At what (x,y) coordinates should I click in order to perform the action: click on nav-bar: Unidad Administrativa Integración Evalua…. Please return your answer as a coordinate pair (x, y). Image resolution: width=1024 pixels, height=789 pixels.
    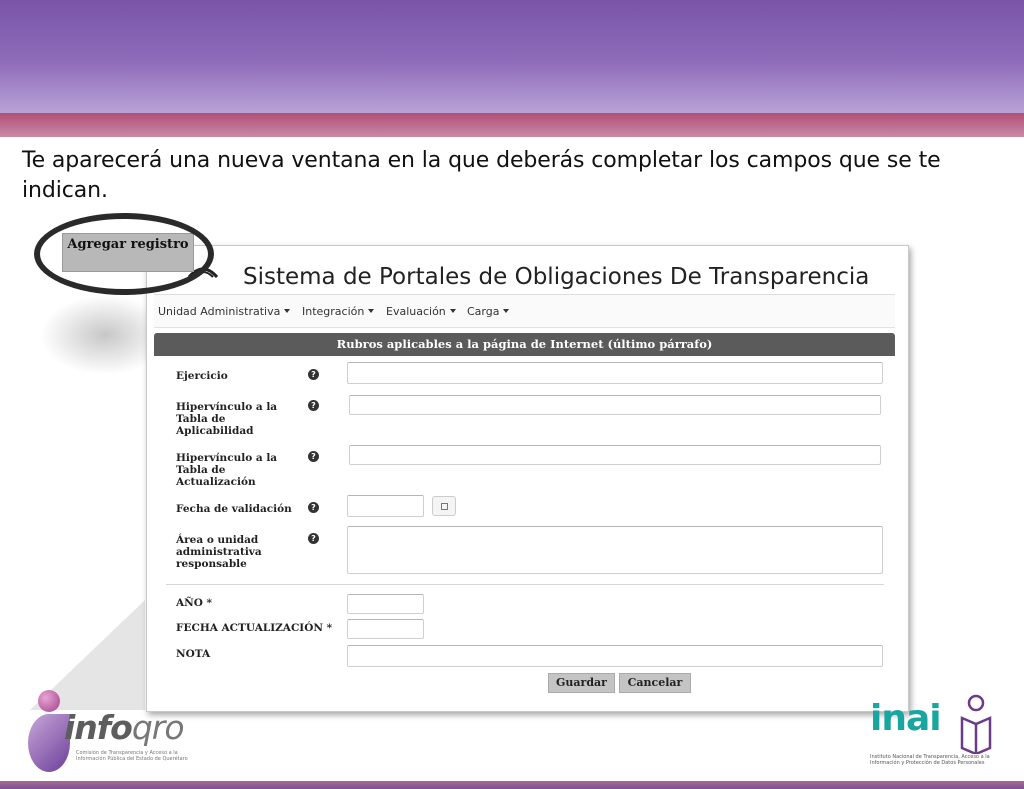
    Looking at the image, I should click on (524, 311).